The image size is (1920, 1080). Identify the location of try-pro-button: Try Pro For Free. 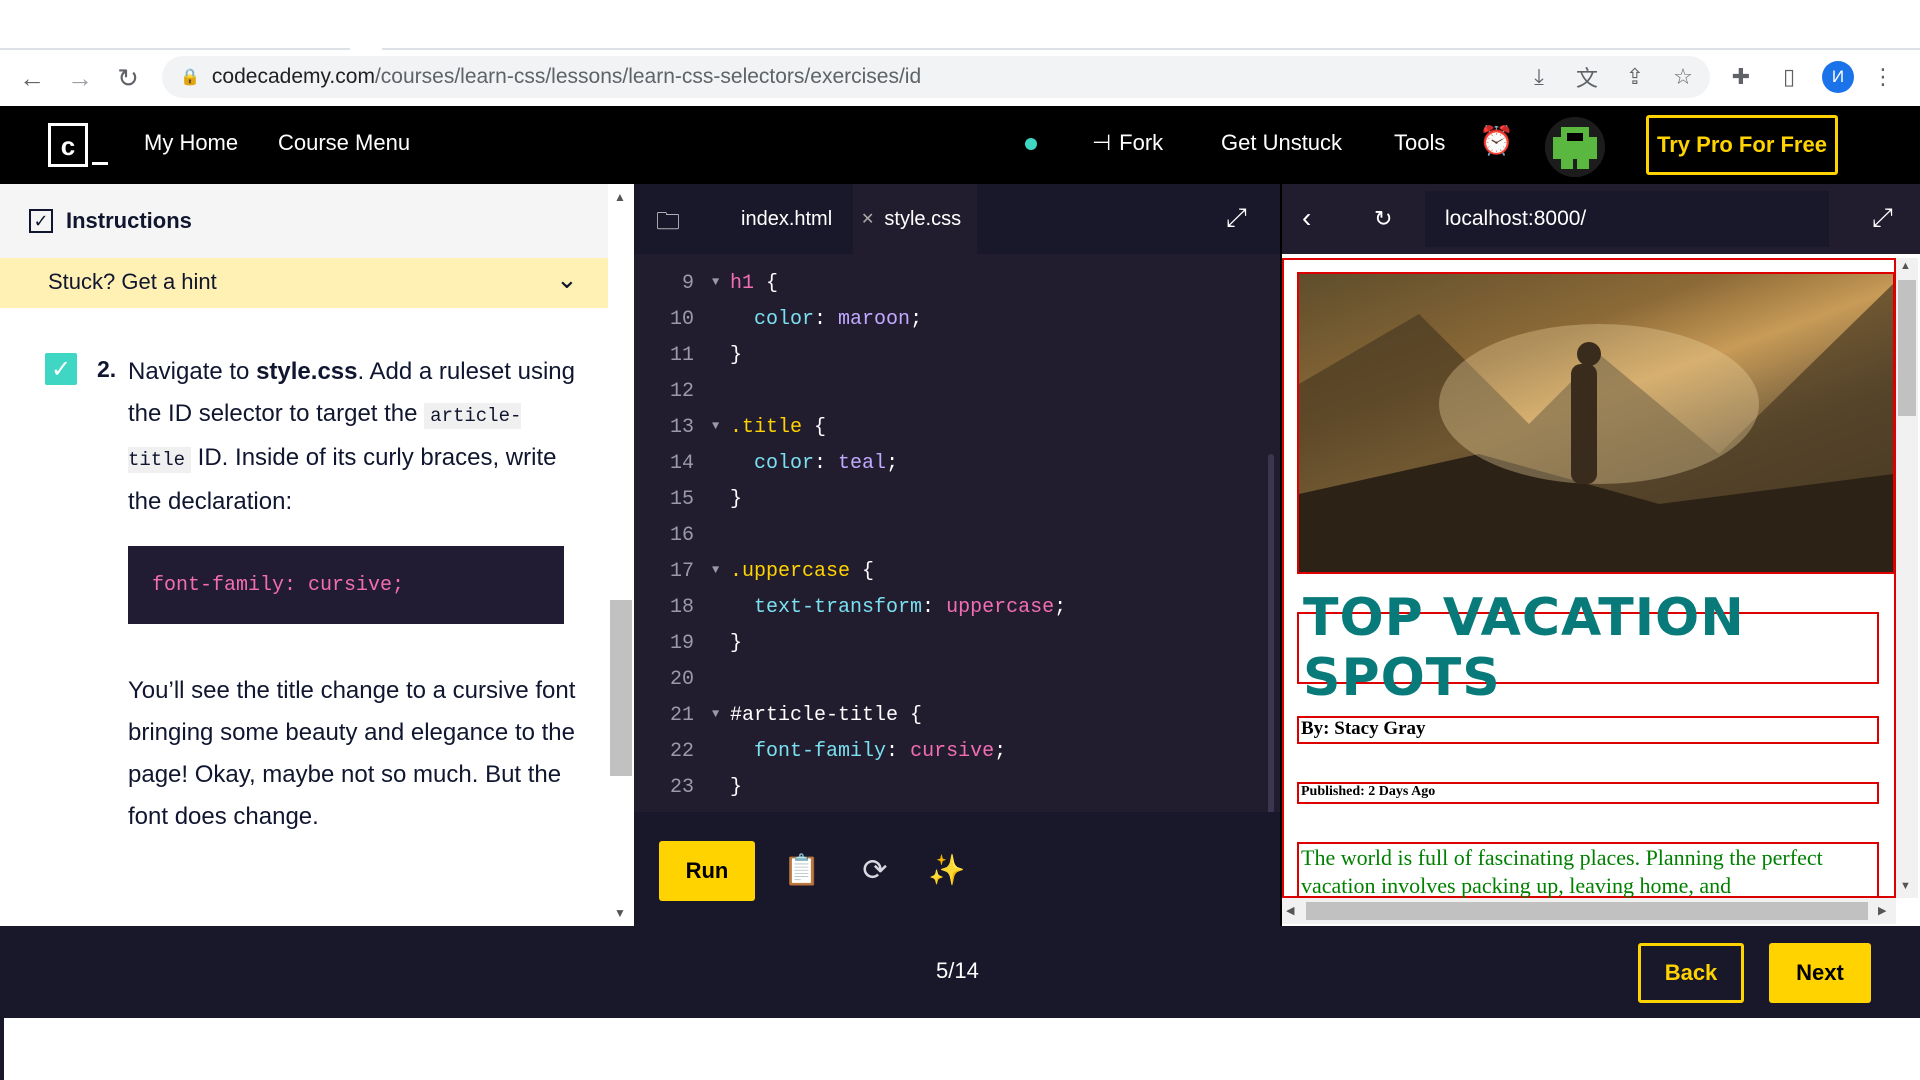
(1742, 145).